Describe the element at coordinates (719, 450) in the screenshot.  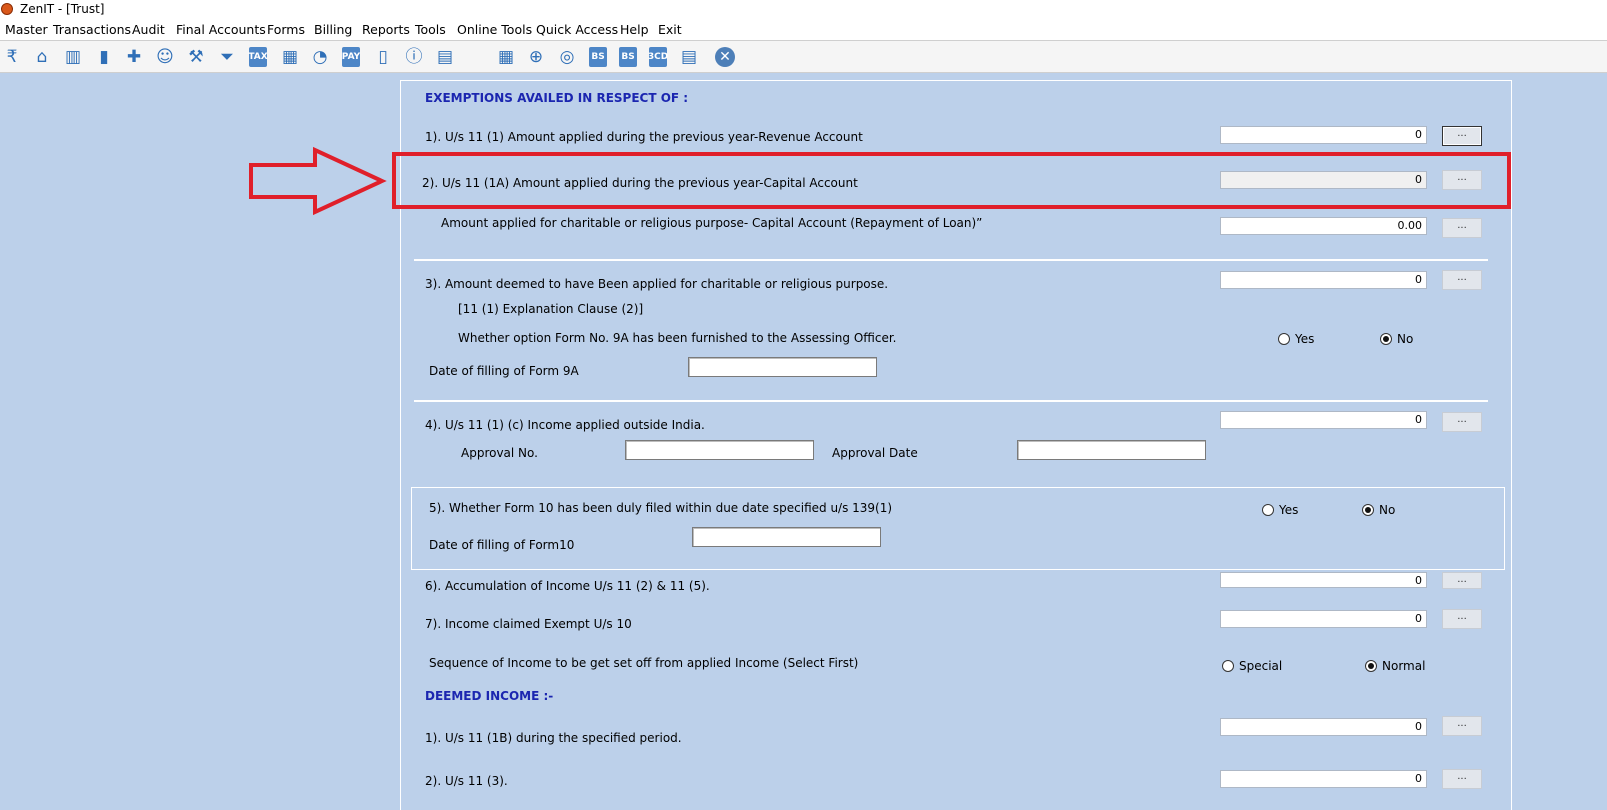
I see `approval-no-field` at that location.